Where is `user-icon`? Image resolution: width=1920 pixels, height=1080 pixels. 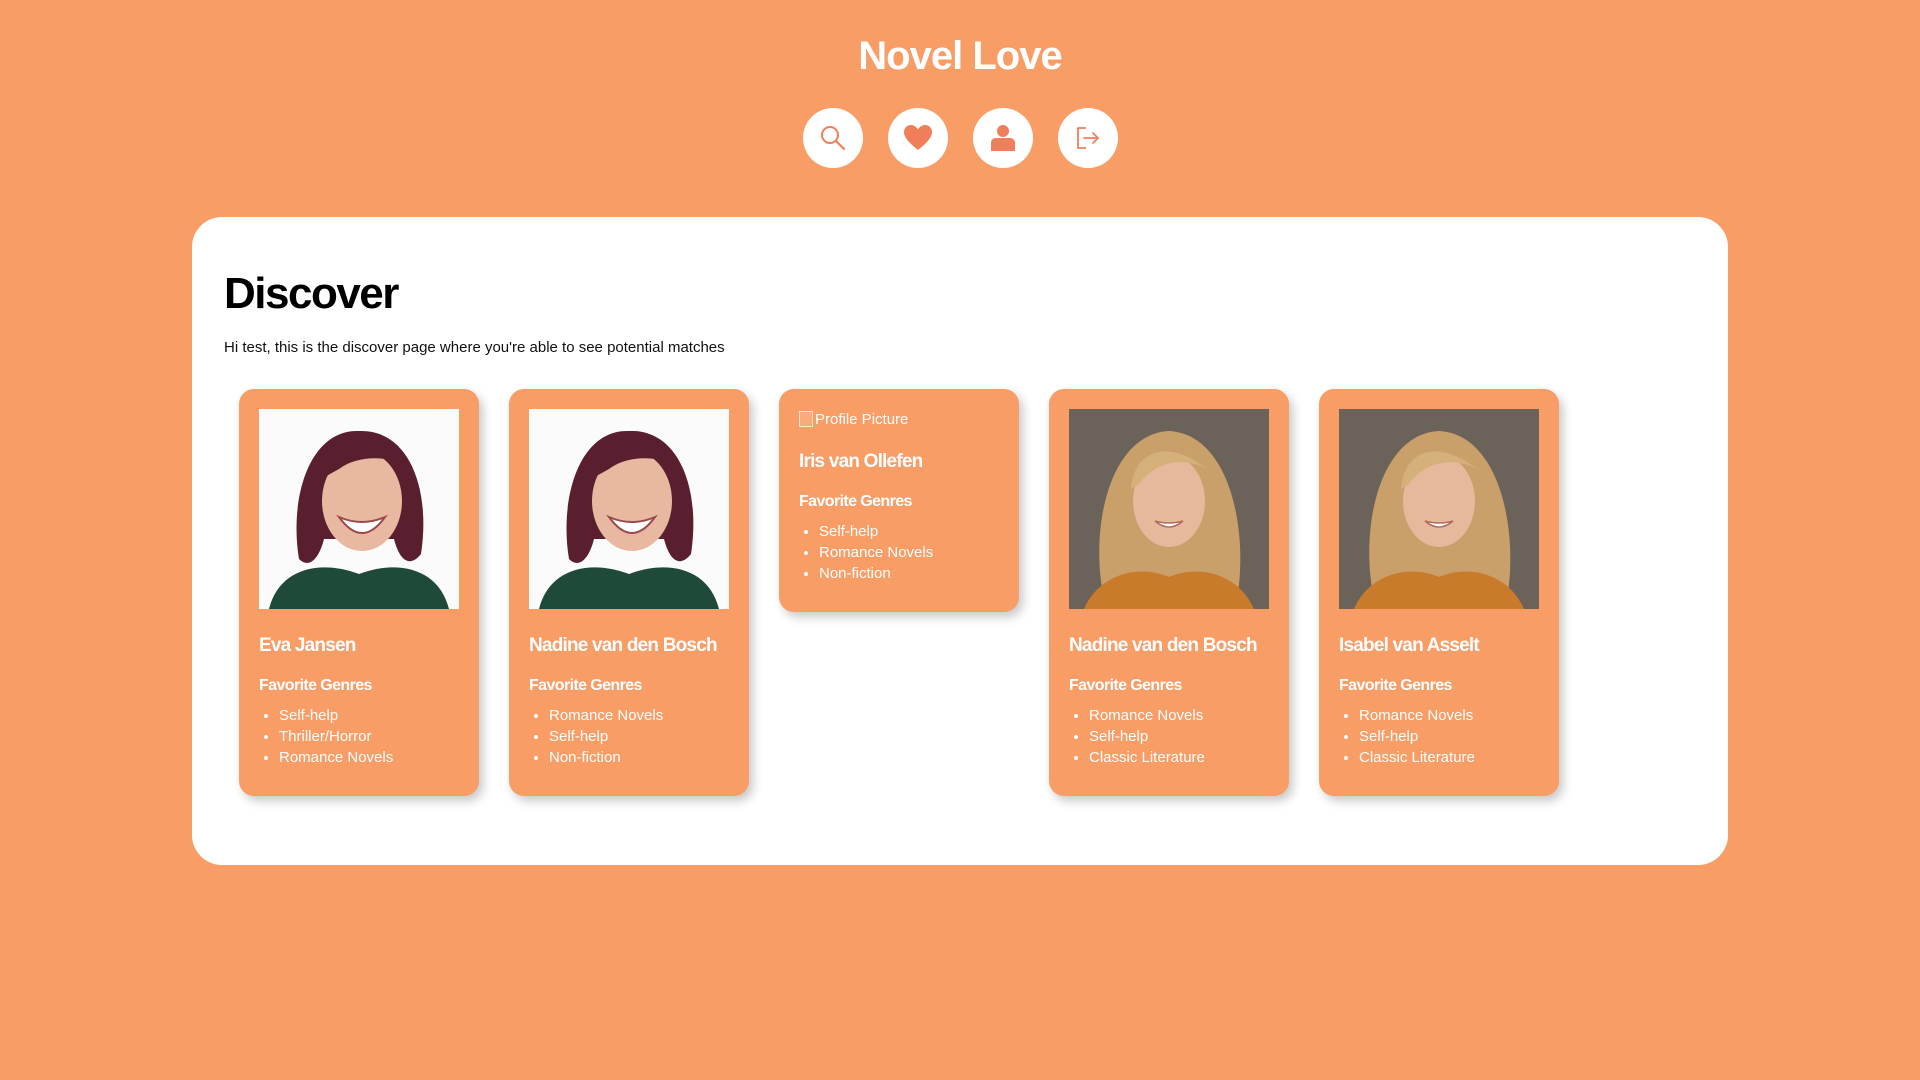 user-icon is located at coordinates (1003, 138).